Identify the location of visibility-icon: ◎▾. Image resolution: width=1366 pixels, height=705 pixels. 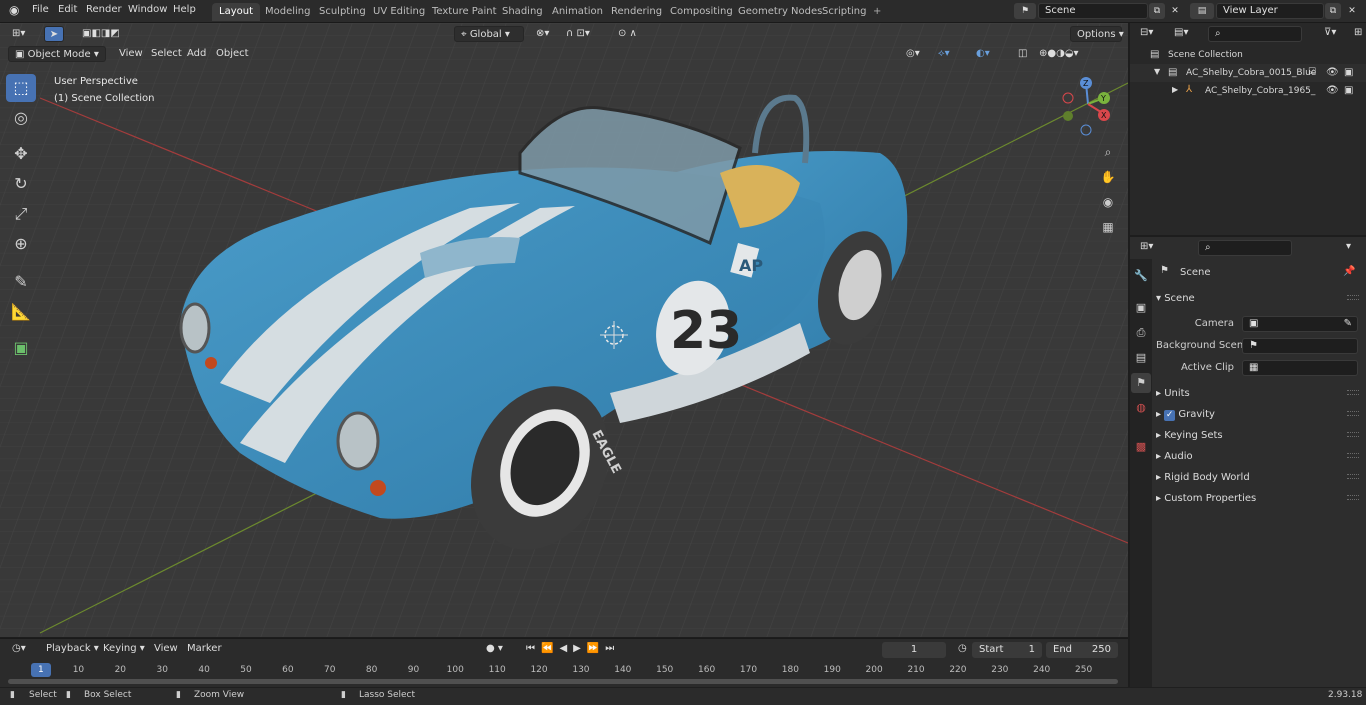
(913, 54).